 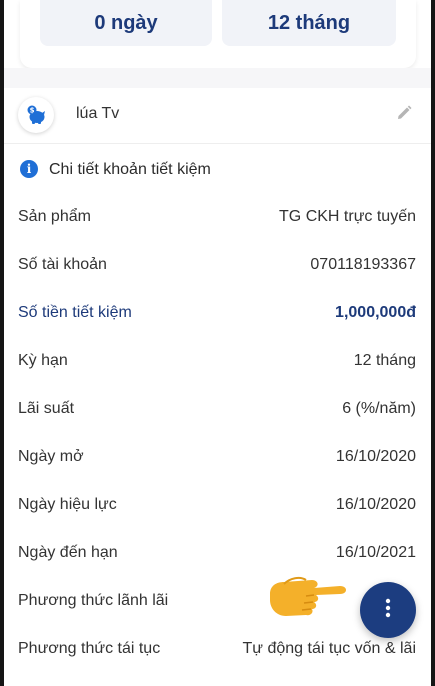 What do you see at coordinates (217, 554) in the screenshot?
I see `detail-row-maturity-date: Ngày đến hạn 16/10/2021` at bounding box center [217, 554].